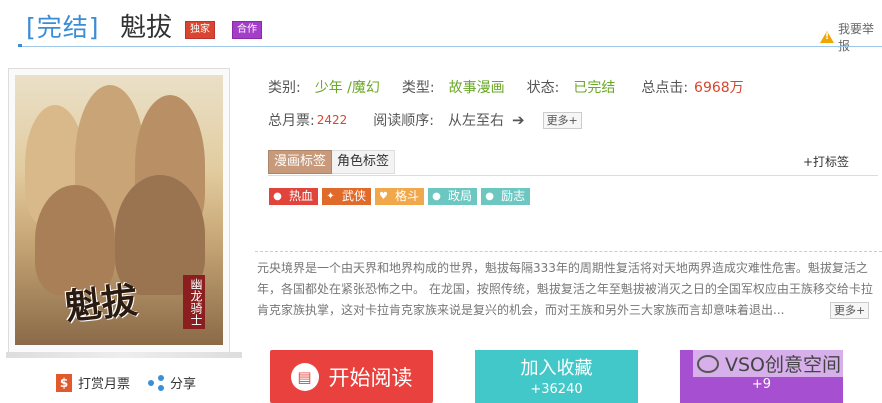 This screenshot has width=882, height=403. I want to click on state-label: 状态:, so click(543, 88).